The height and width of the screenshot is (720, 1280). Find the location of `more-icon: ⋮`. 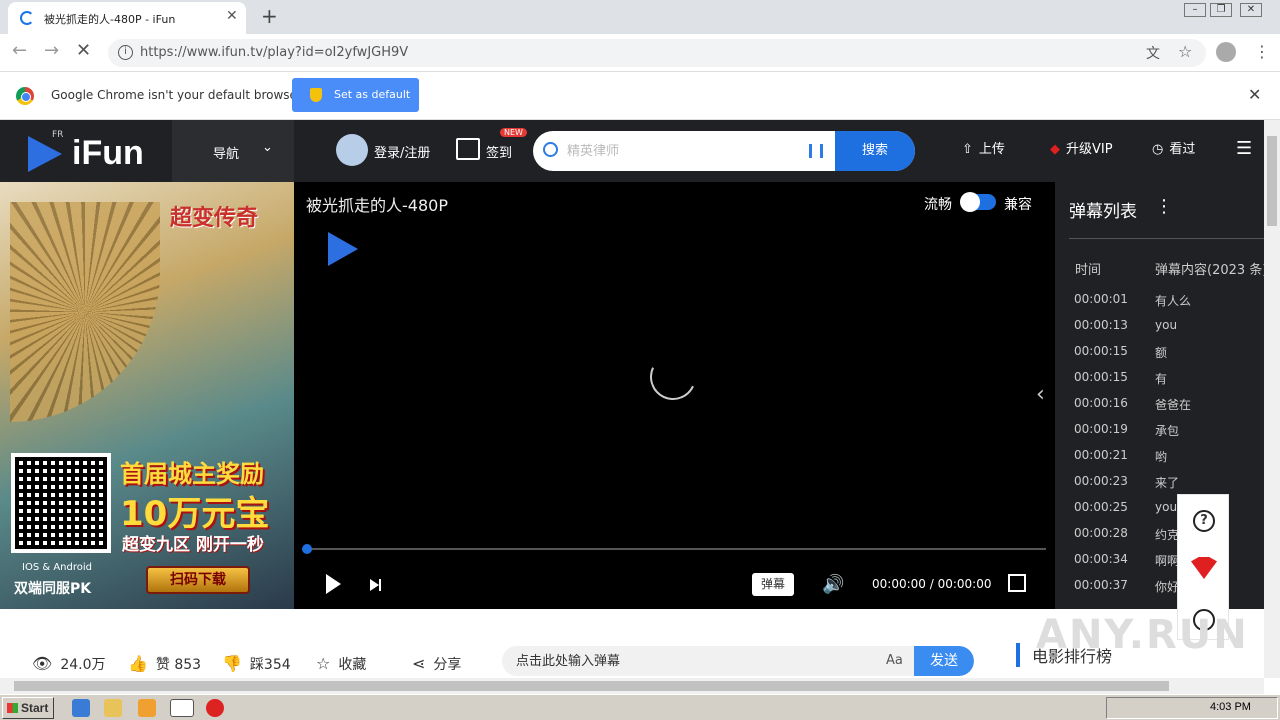

more-icon: ⋮ is located at coordinates (1164, 206).